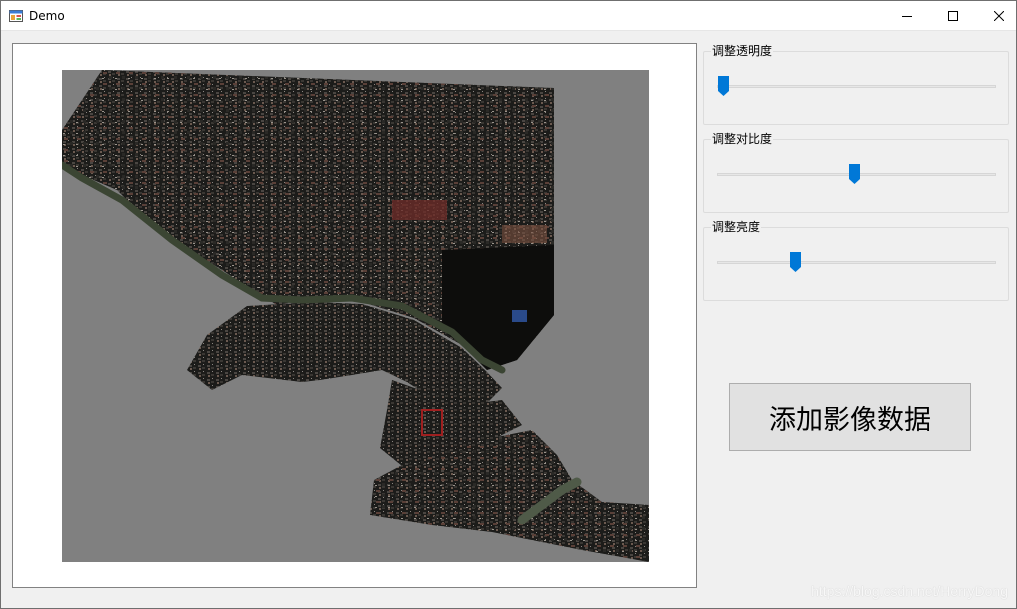 The width and height of the screenshot is (1017, 609). I want to click on opacity-slider, so click(857, 87).